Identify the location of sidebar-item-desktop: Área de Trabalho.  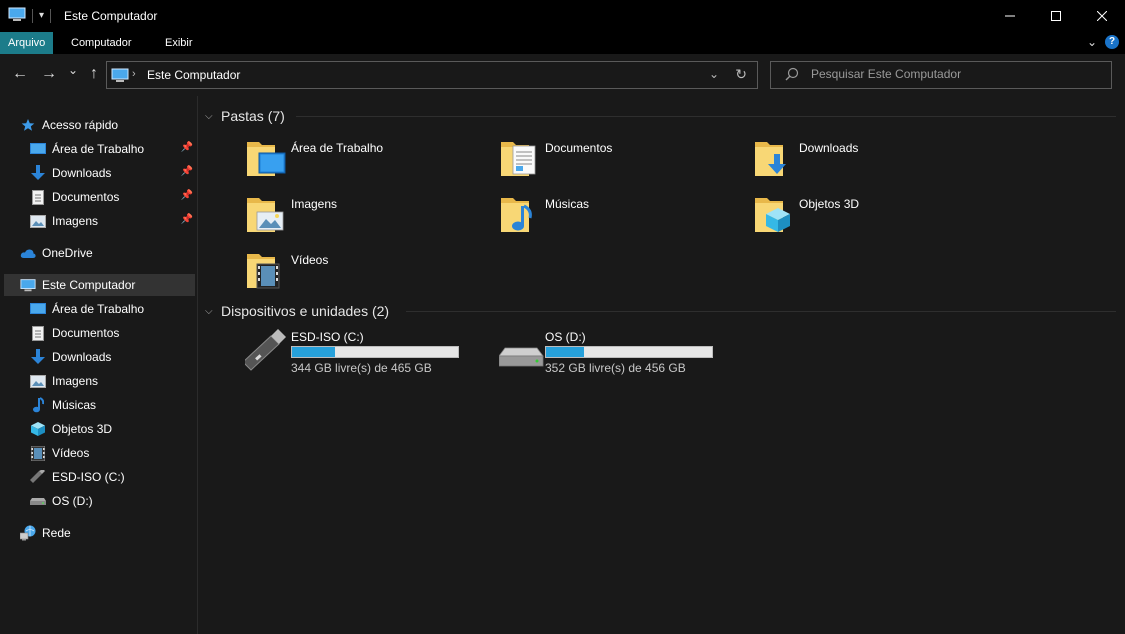
(112, 309).